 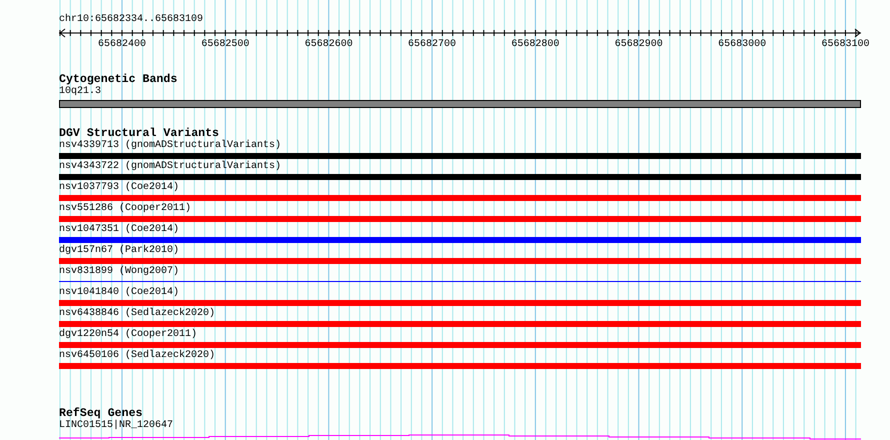 I want to click on variant-line, so click(x=460, y=281).